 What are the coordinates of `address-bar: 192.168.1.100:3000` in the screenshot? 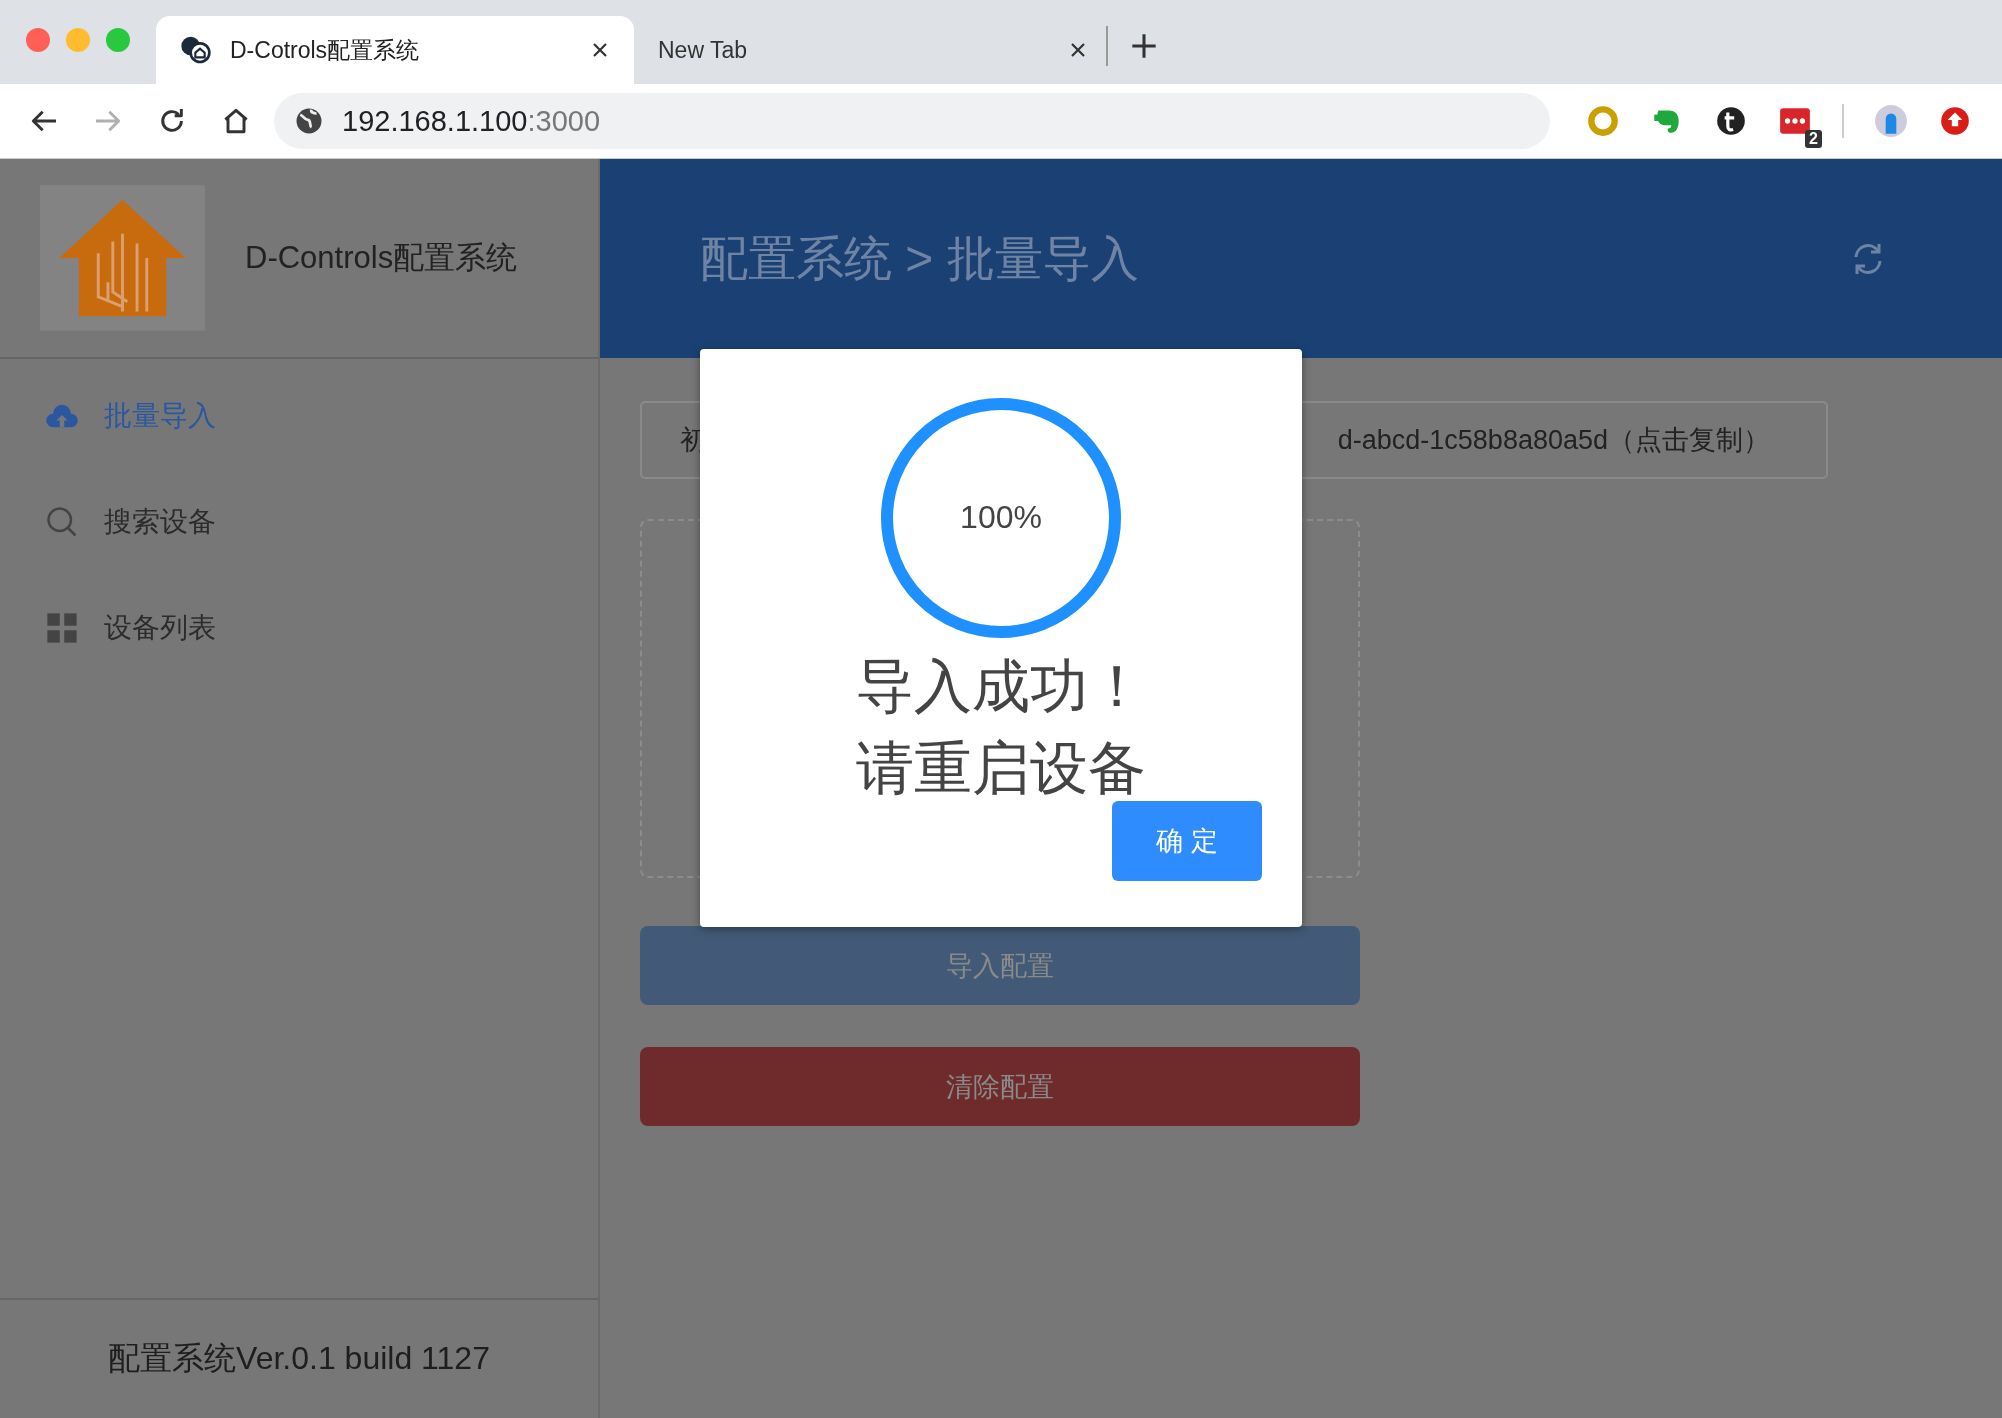 It's located at (912, 121).